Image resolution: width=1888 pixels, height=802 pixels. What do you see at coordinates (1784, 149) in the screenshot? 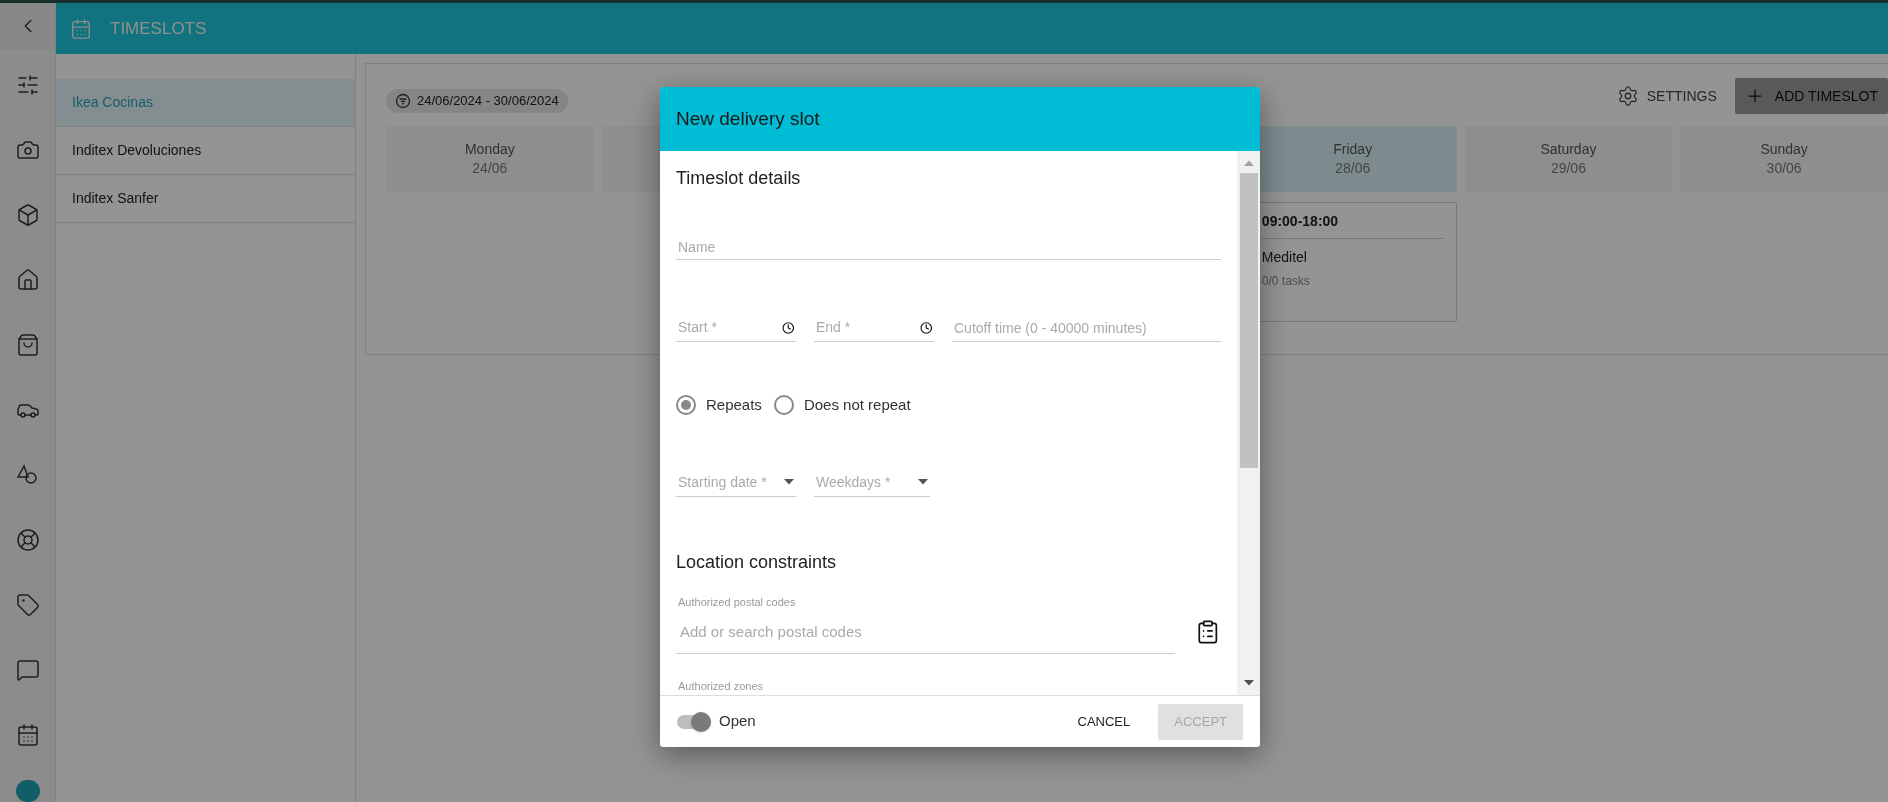
I see `day-name: Sunday` at bounding box center [1784, 149].